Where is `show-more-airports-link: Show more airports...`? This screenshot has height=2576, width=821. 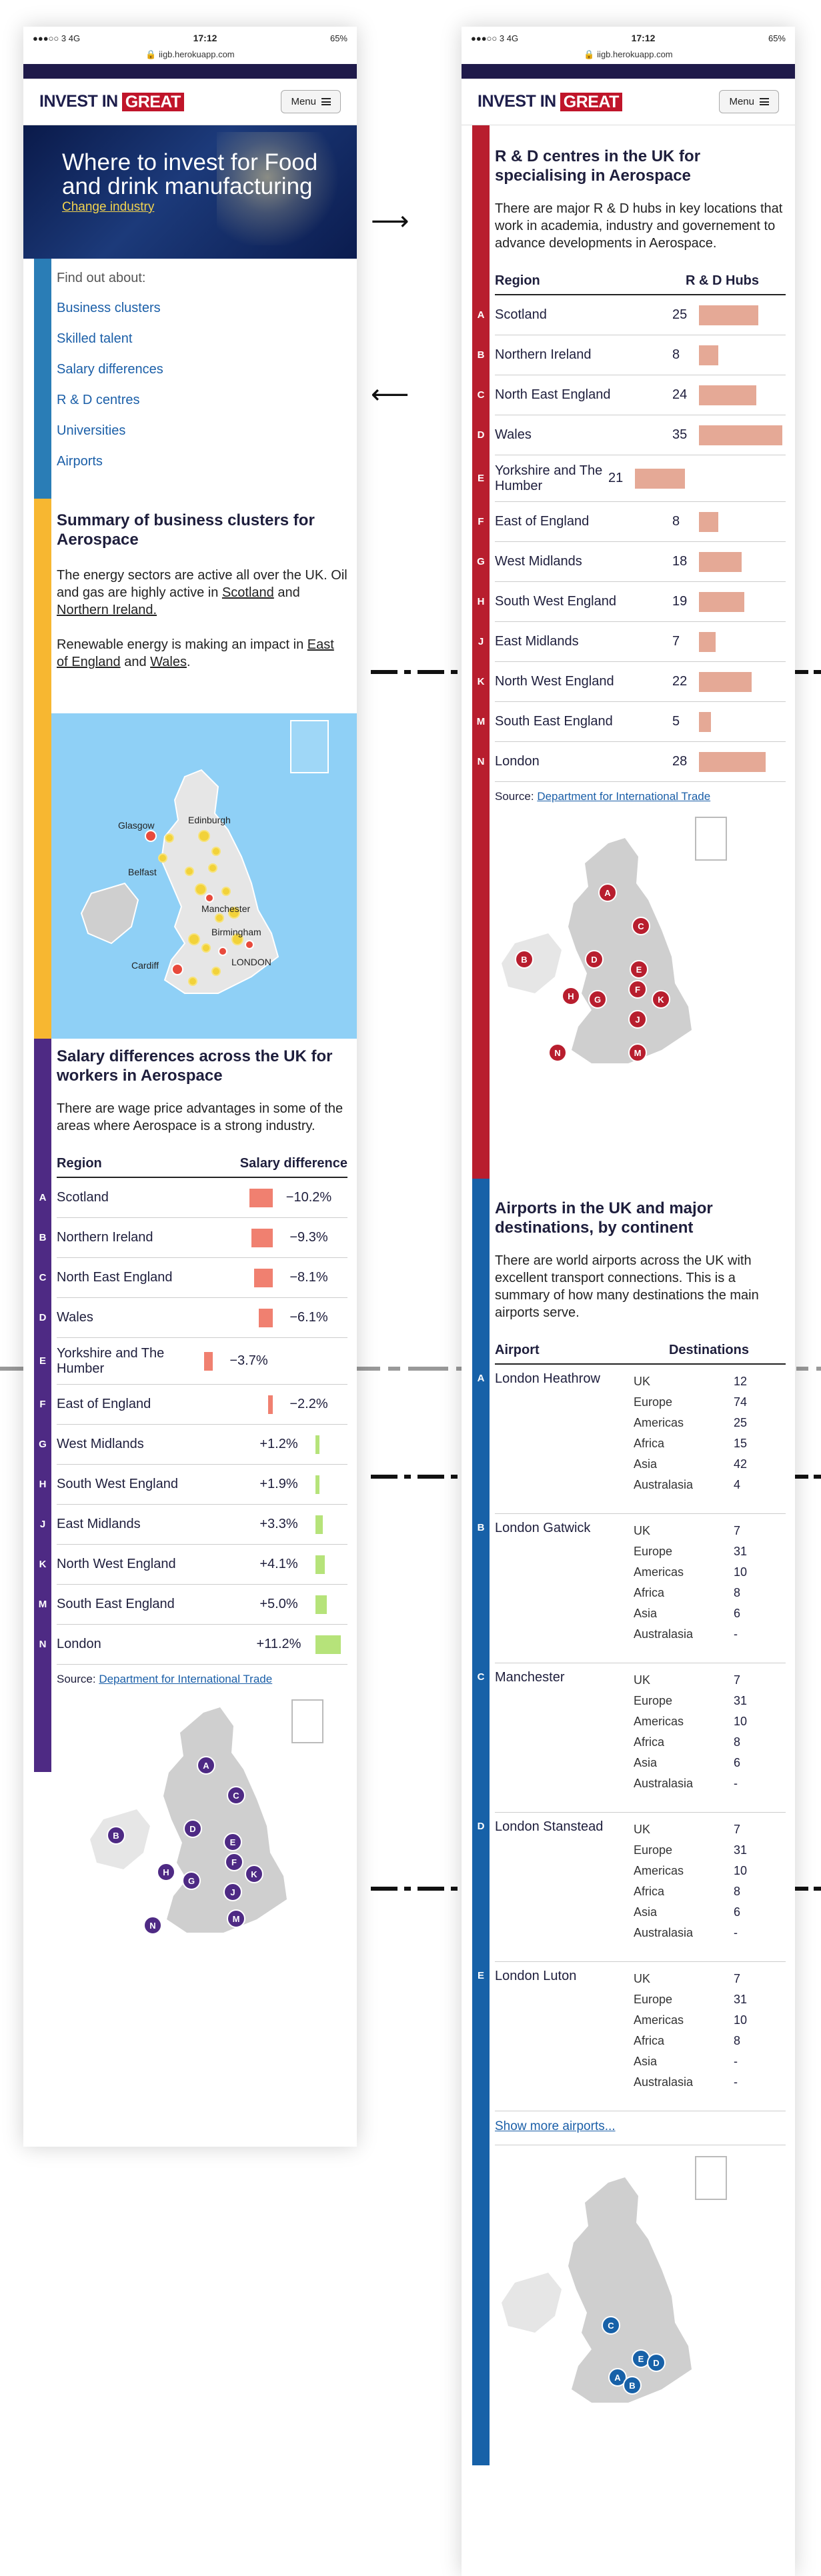
show-more-airports-link: Show more airports... is located at coordinates (640, 2128).